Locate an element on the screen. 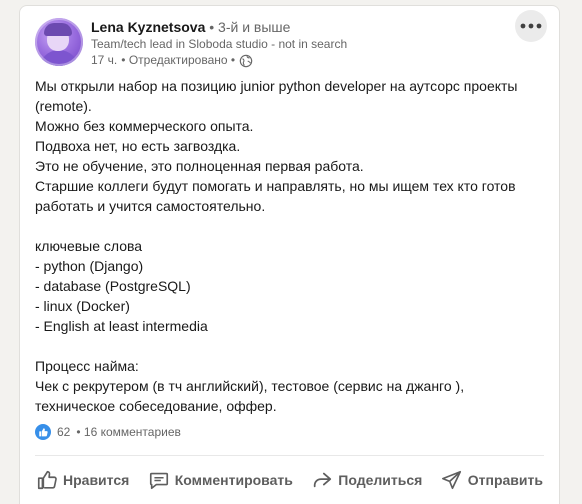 The width and height of the screenshot is (582, 504). paper-plane-icon is located at coordinates (451, 480).